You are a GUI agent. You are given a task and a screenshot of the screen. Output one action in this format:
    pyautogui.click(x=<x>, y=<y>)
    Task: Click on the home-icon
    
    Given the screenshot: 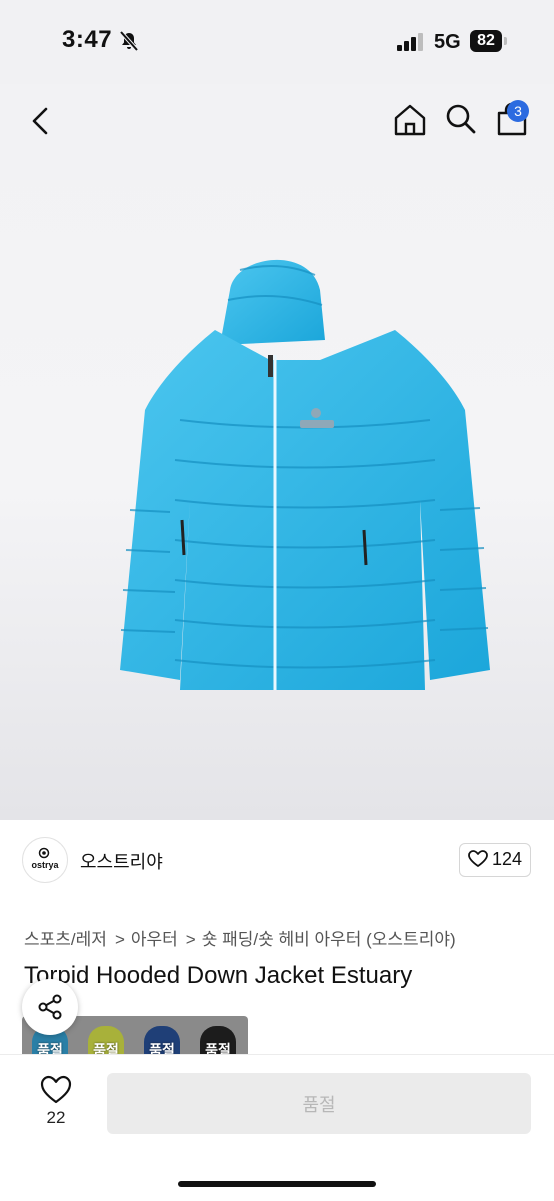 What is the action you would take?
    pyautogui.click(x=410, y=120)
    